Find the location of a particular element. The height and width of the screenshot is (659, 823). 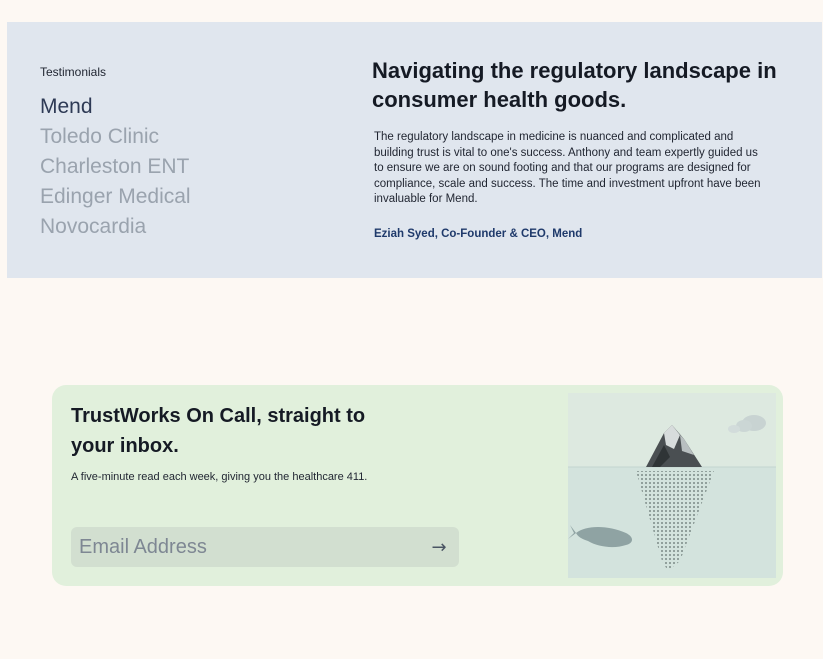

newsletter-form: → is located at coordinates (265, 547).